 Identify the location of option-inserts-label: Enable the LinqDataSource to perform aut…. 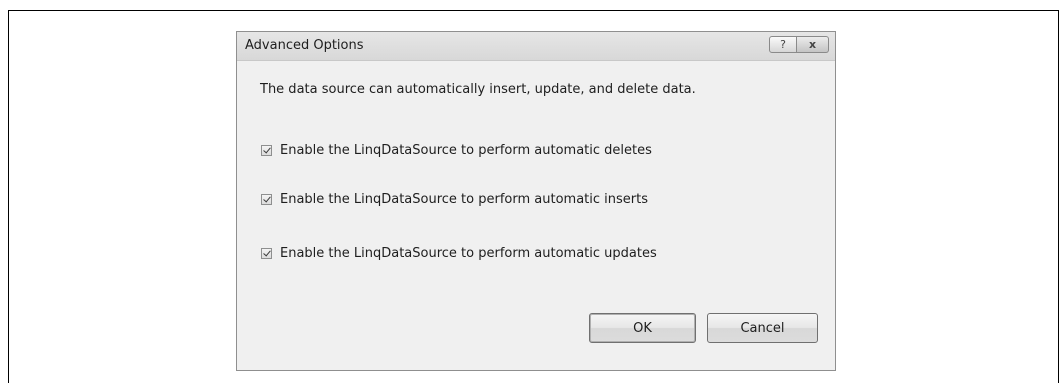
(464, 199).